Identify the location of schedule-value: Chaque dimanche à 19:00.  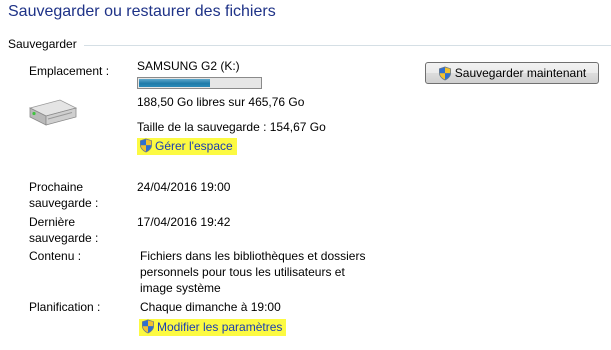
(210, 307).